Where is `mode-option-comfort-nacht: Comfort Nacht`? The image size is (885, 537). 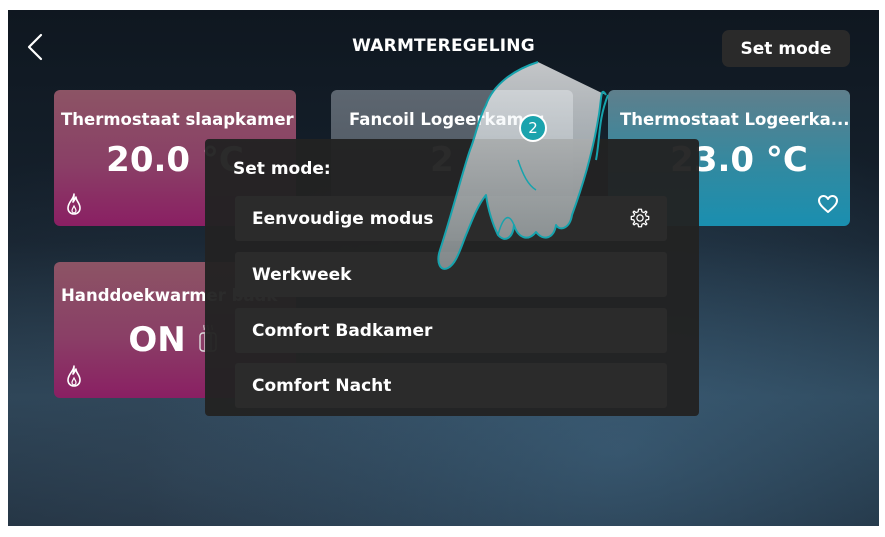
mode-option-comfort-nacht: Comfort Nacht is located at coordinates (451, 385).